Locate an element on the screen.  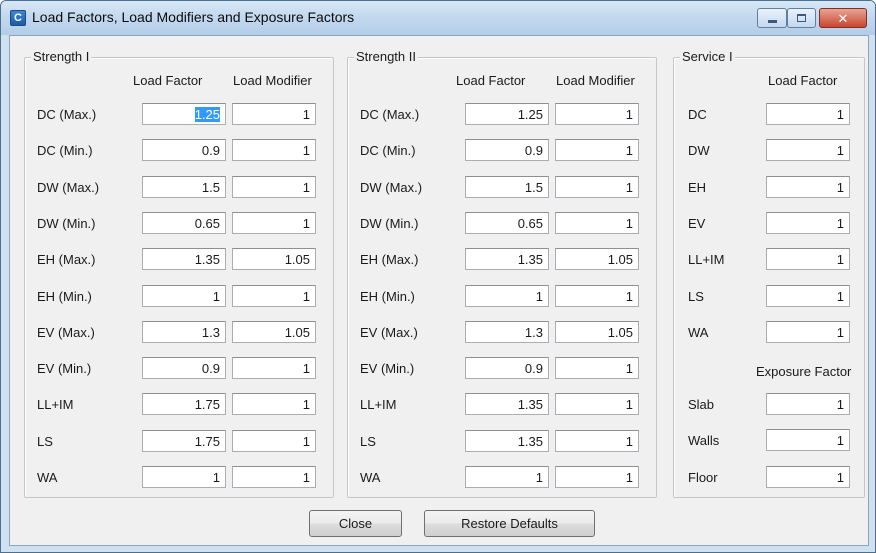
service-i-load-factor-value-ls: 1 is located at coordinates (840, 296).